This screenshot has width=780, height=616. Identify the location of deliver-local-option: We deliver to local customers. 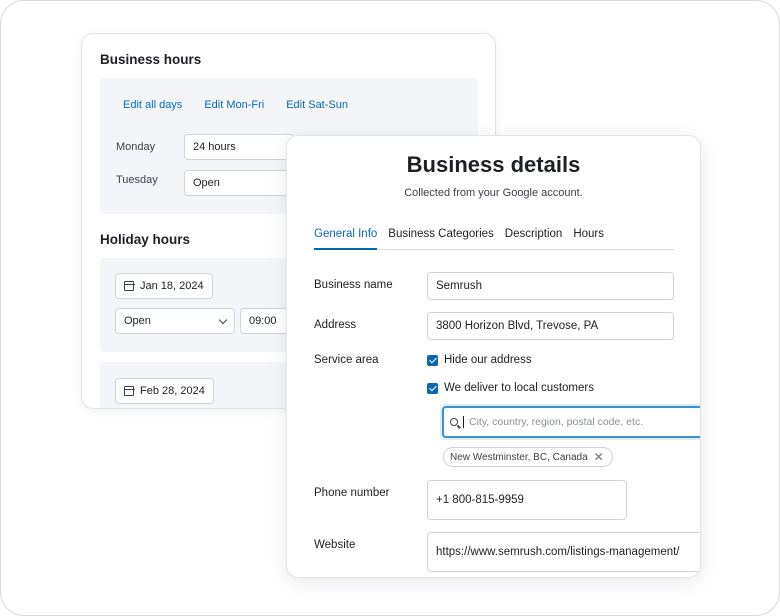
(510, 388).